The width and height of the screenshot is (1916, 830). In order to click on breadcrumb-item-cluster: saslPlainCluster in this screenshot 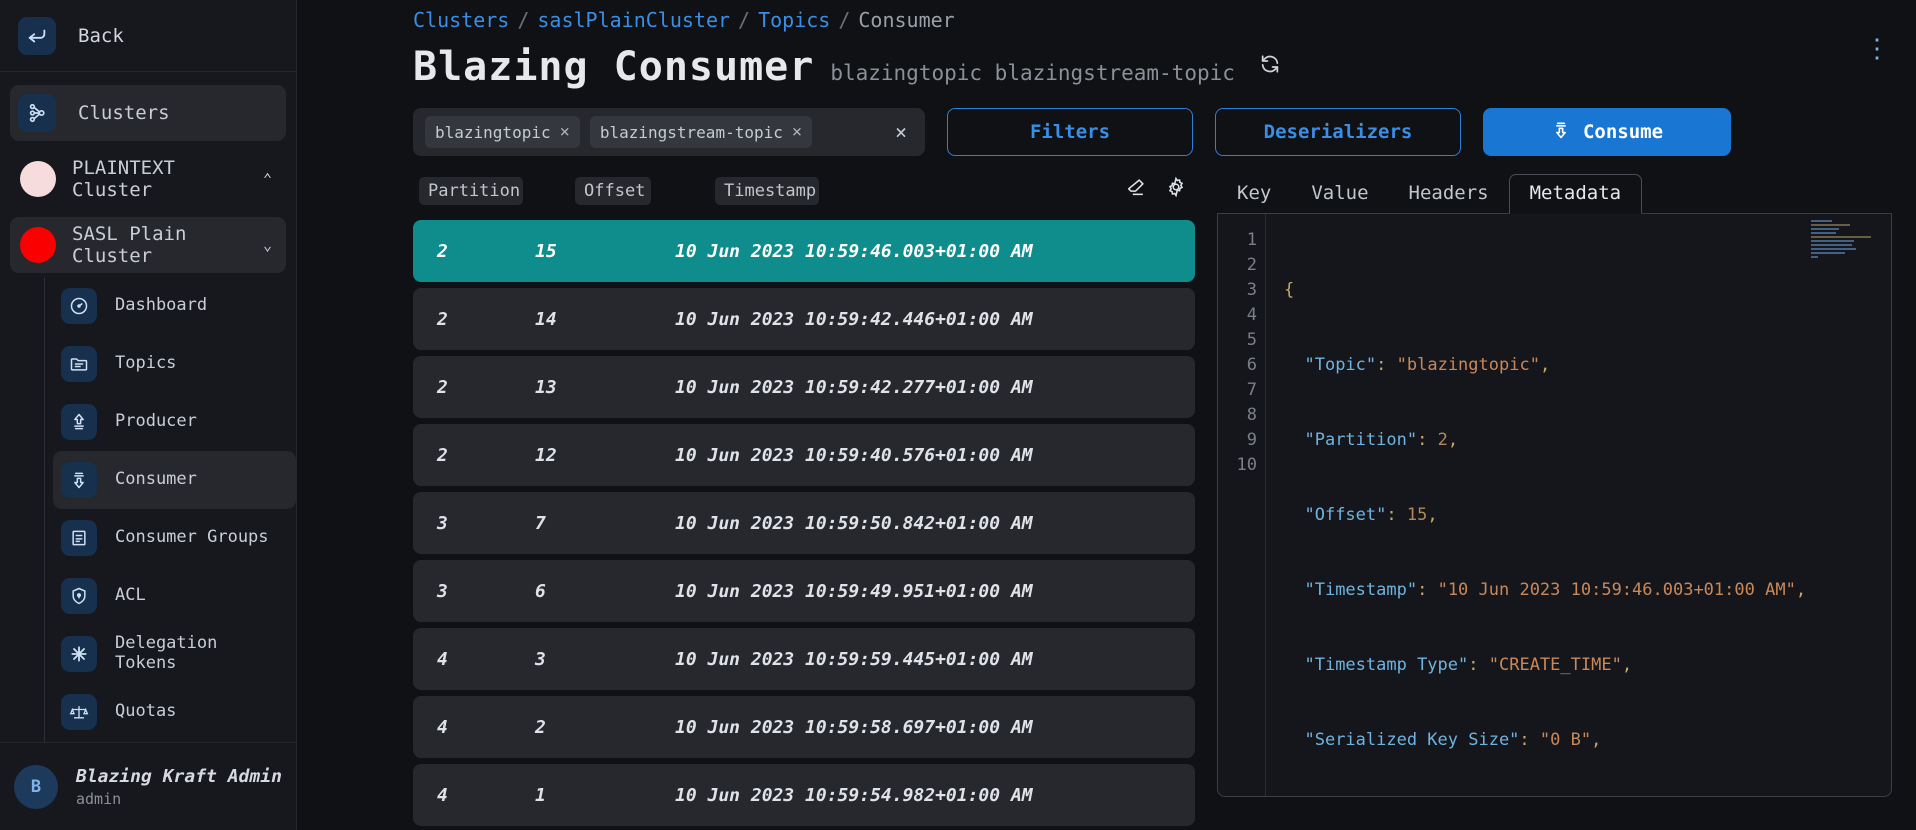, I will do `click(633, 20)`.